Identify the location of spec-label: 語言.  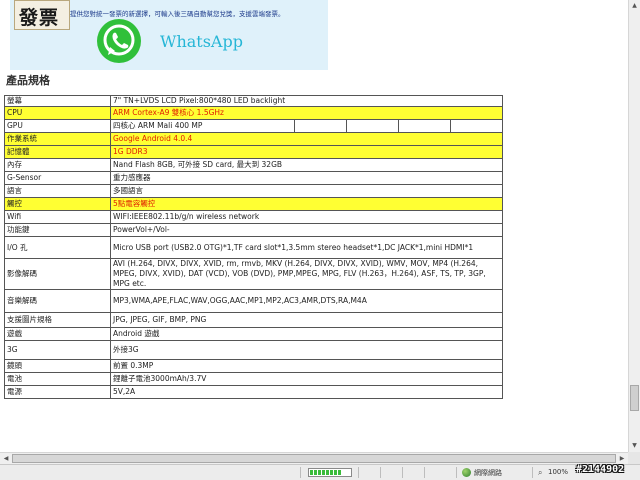
(57, 191).